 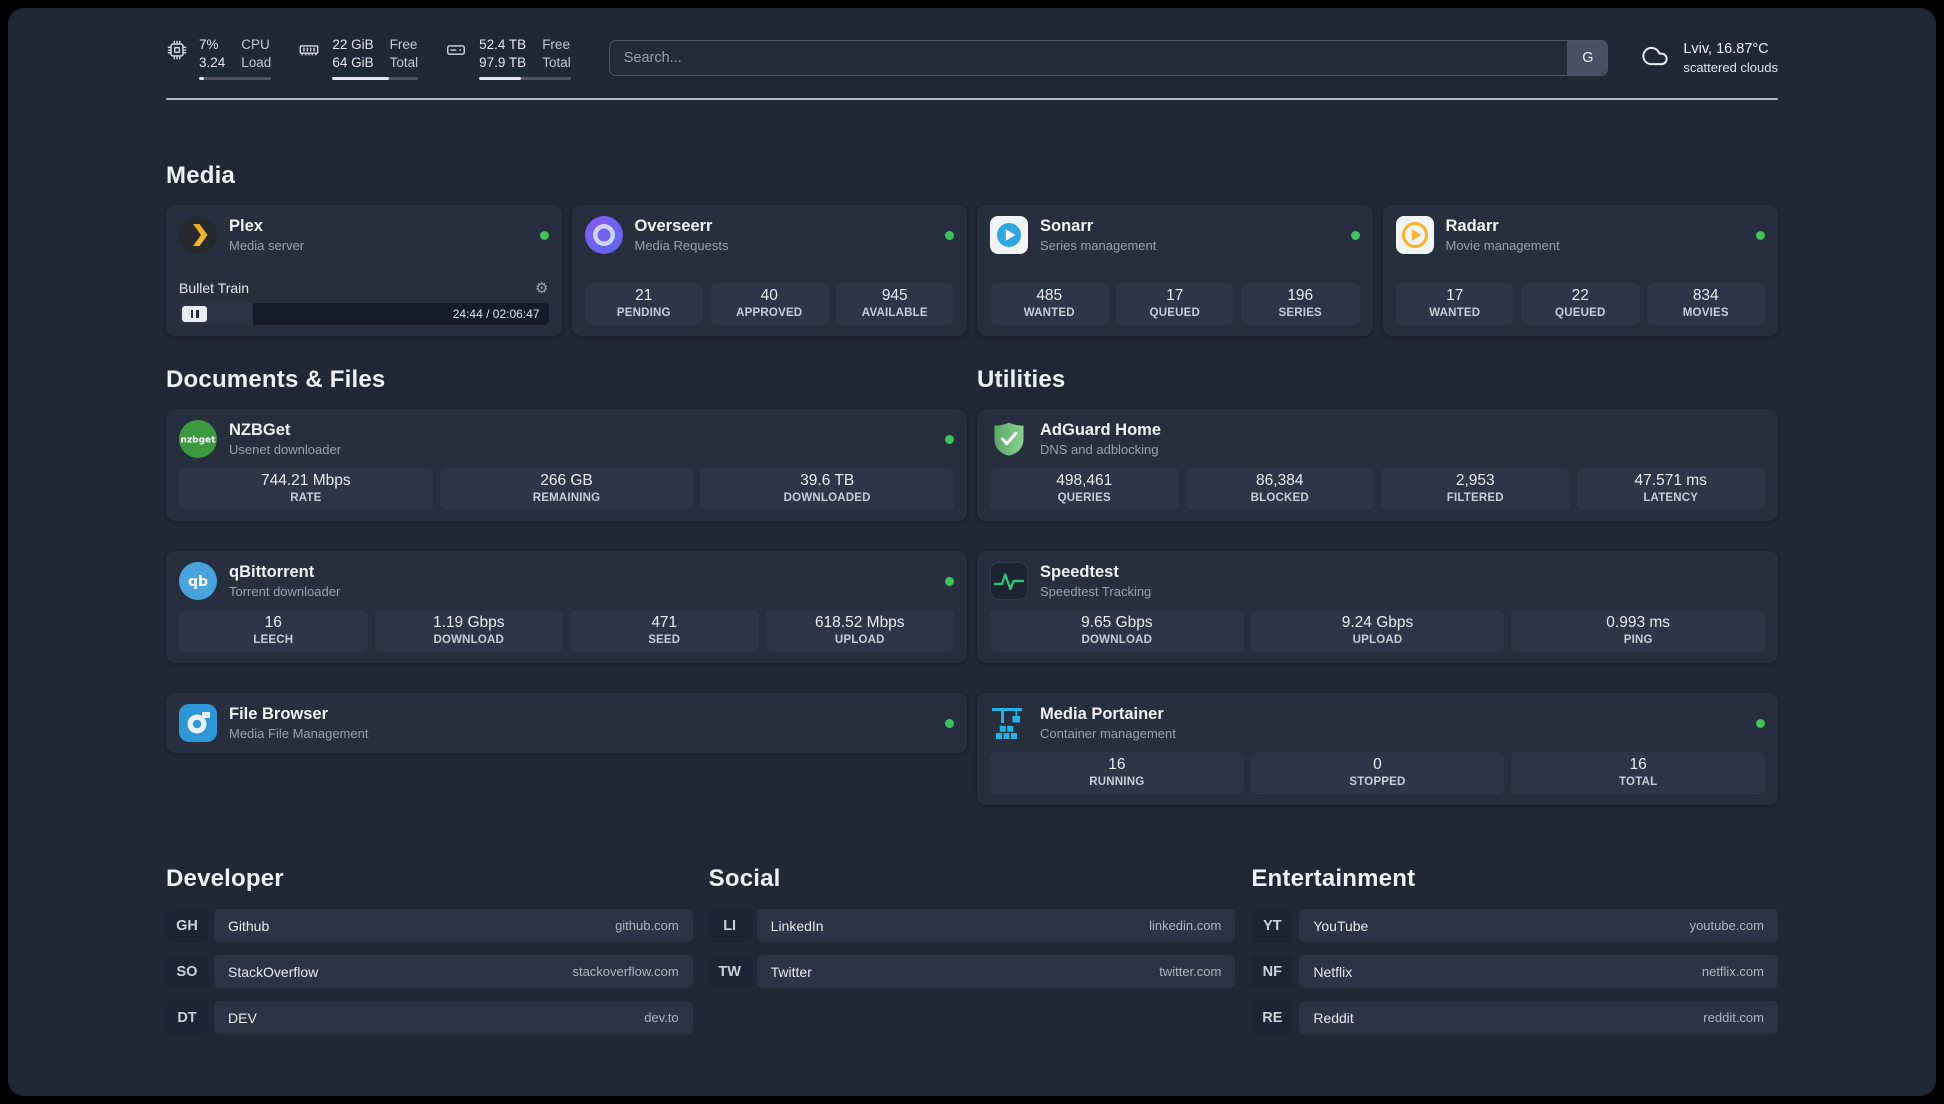 I want to click on search-input, so click(x=1088, y=58).